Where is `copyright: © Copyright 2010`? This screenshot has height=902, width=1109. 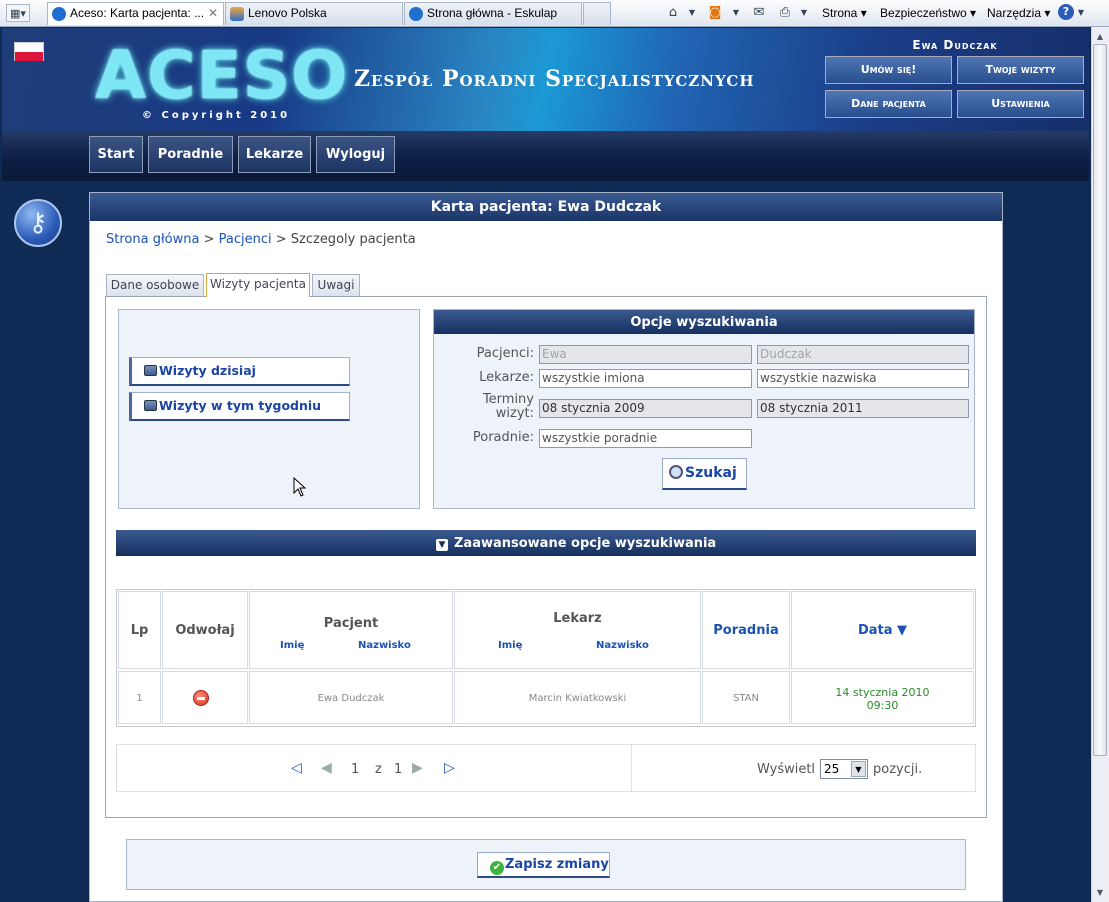
copyright: © Copyright 2010 is located at coordinates (216, 115).